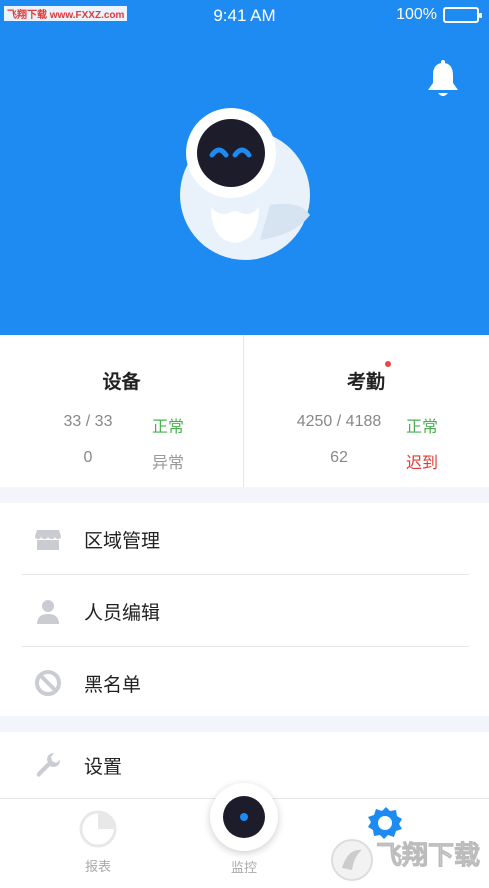 The height and width of the screenshot is (888, 489). Describe the element at coordinates (48, 612) in the screenshot. I see `person-icon` at that location.